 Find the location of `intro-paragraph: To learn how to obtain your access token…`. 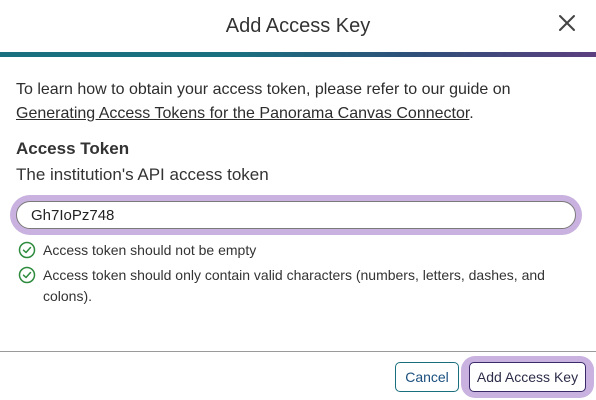

intro-paragraph: To learn how to obtain your access token… is located at coordinates (298, 102).